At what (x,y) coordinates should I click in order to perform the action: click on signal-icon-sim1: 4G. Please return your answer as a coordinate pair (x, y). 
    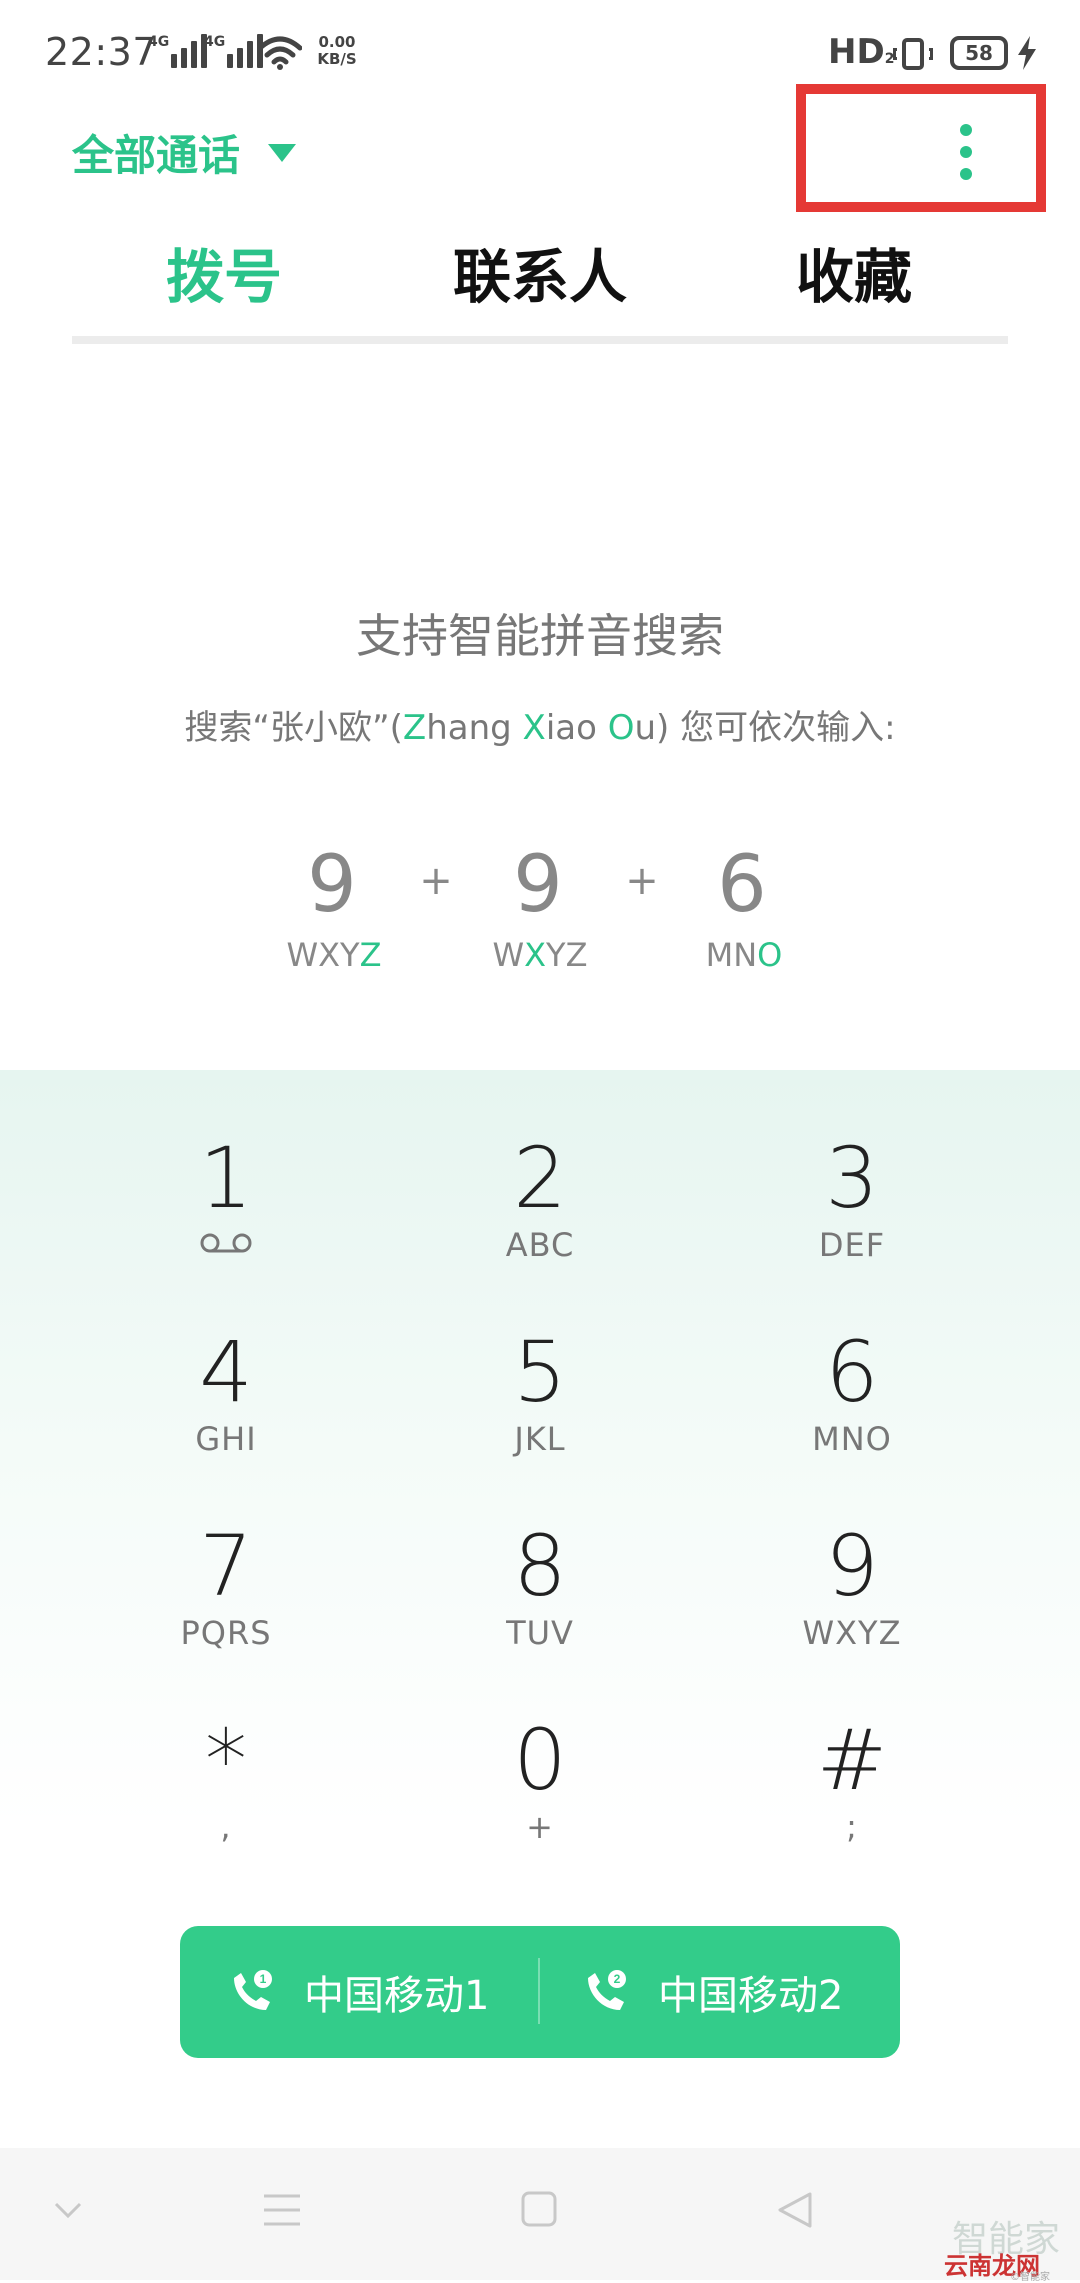
    Looking at the image, I should click on (178, 51).